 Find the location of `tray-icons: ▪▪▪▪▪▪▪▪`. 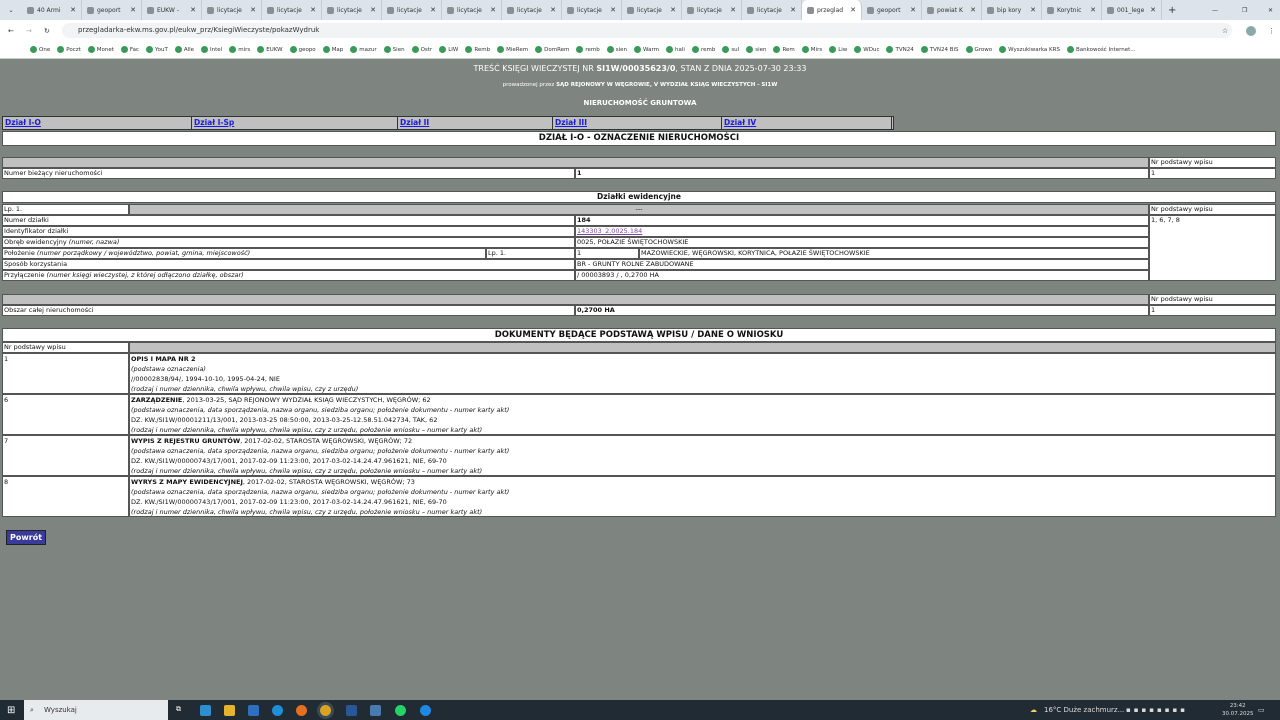

tray-icons: ▪▪▪▪▪▪▪▪ is located at coordinates (1157, 710).